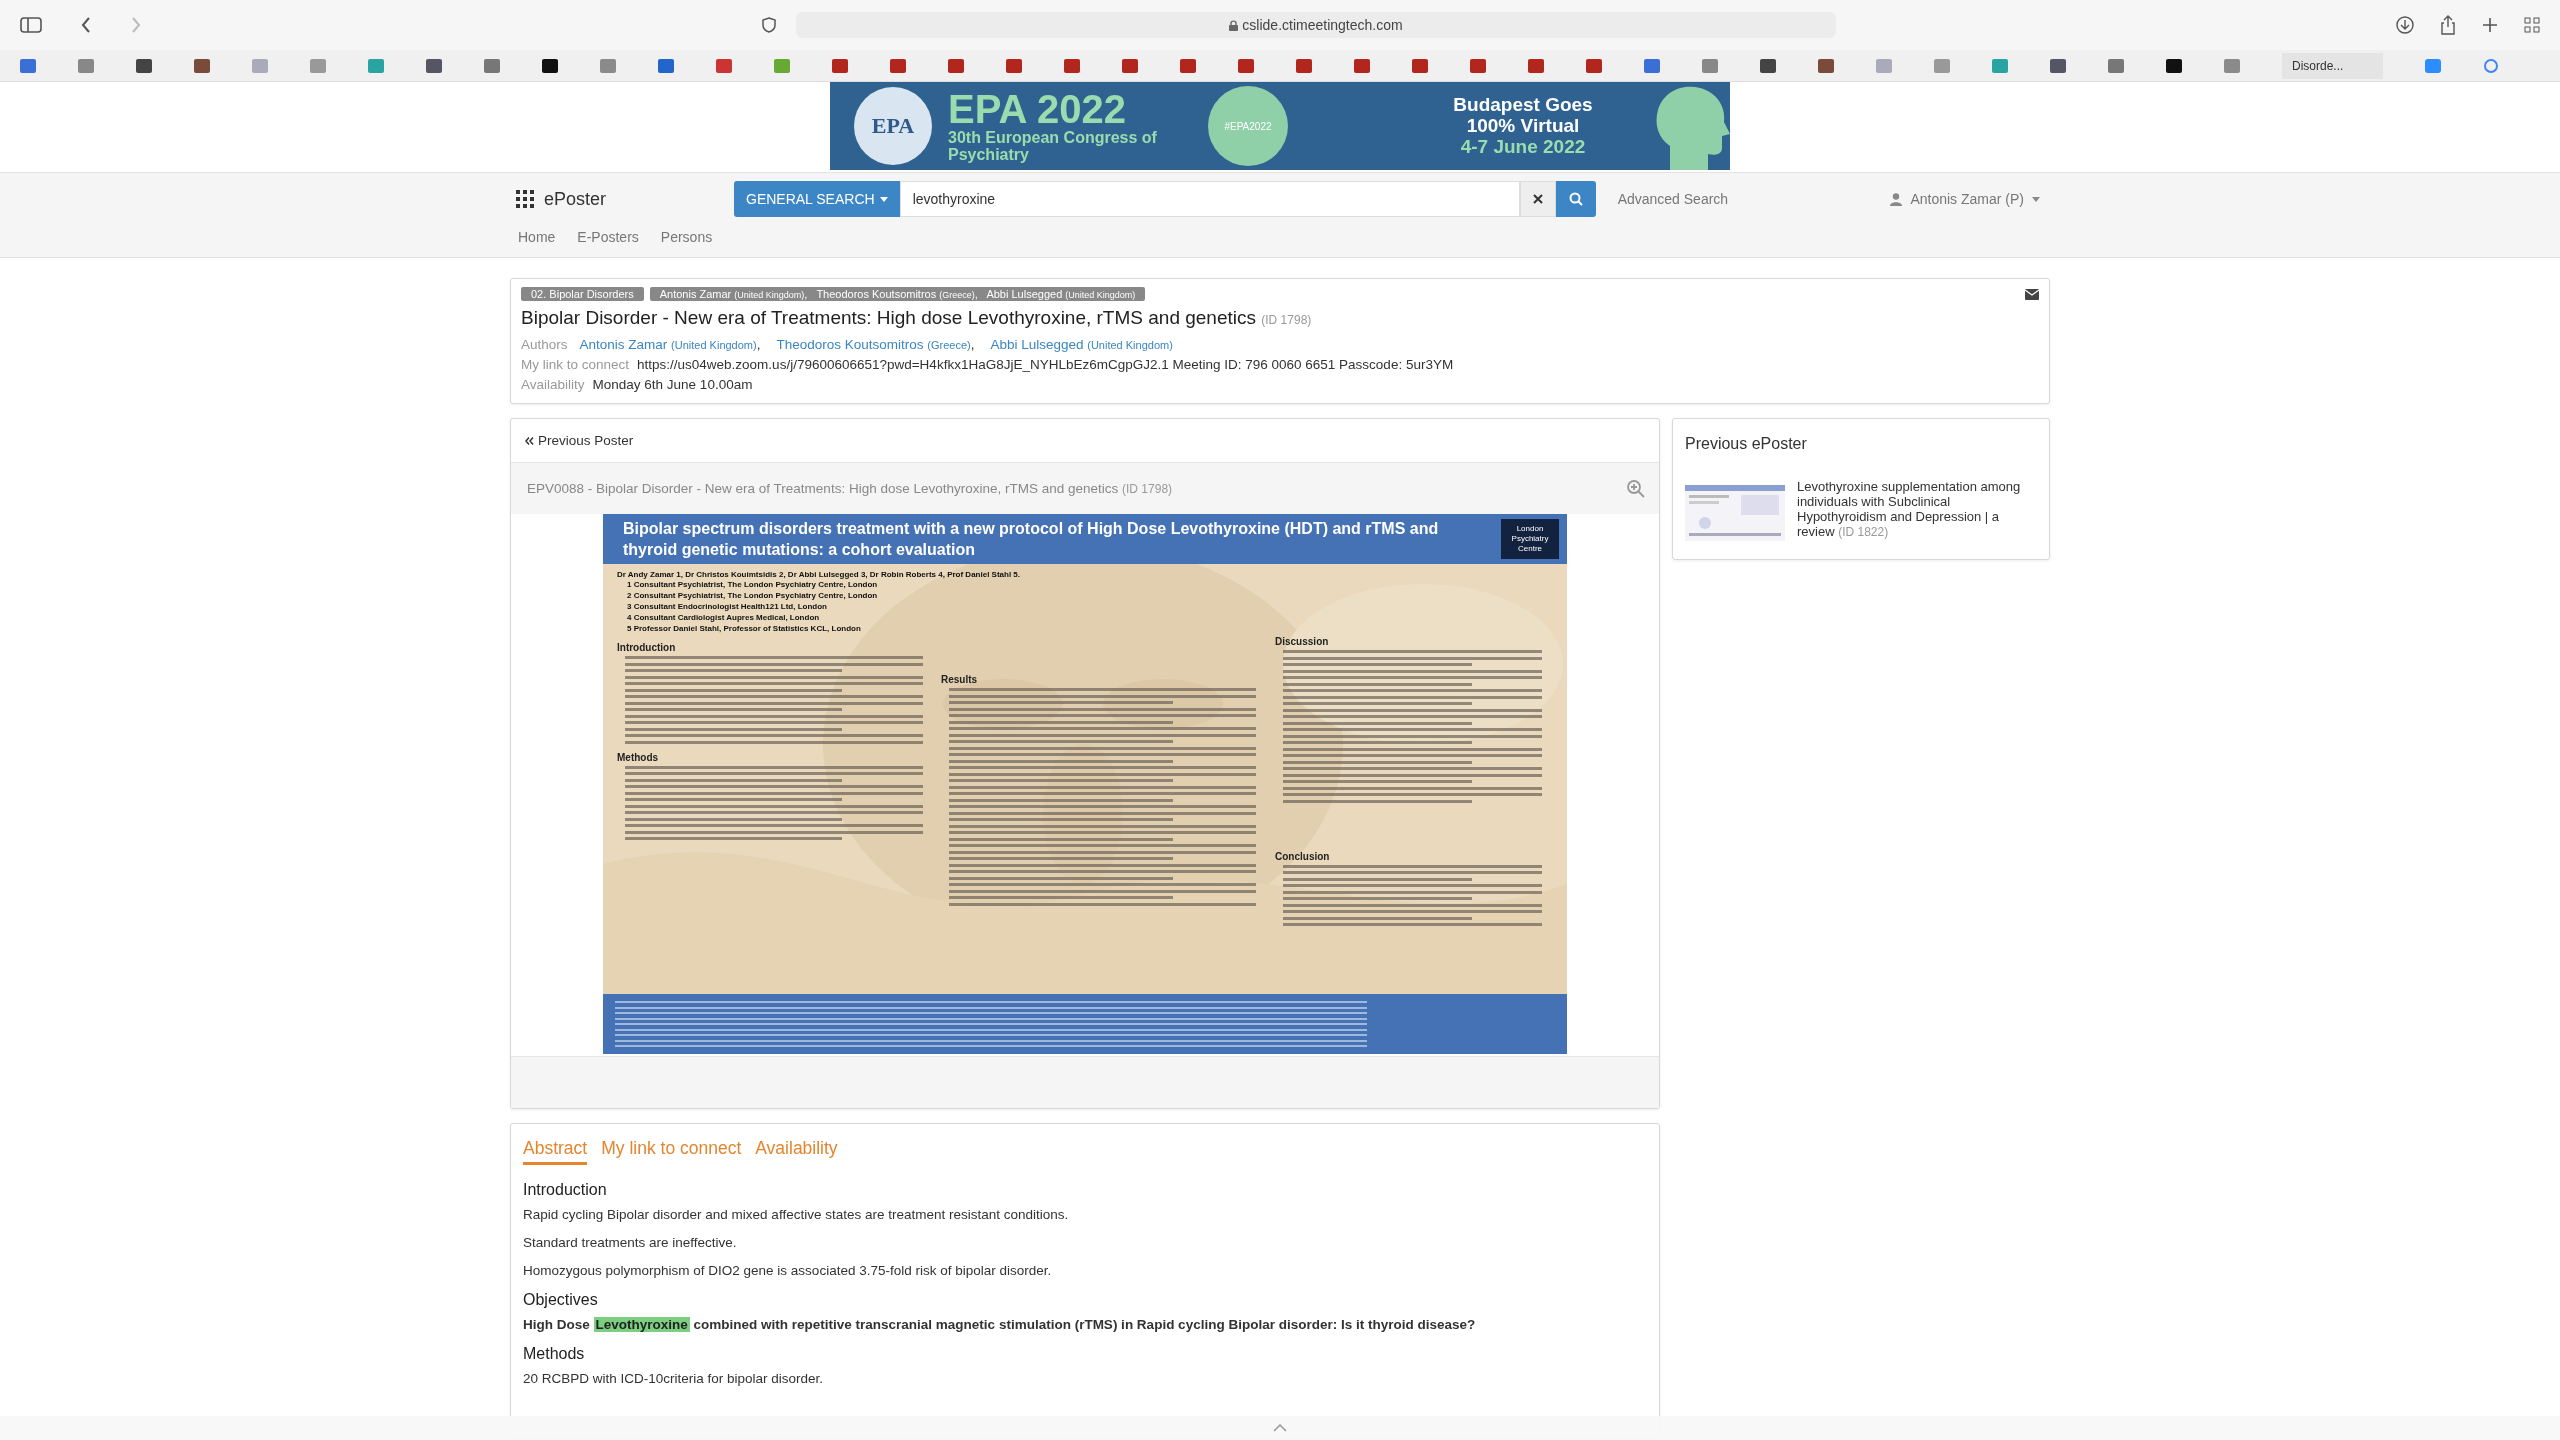 The height and width of the screenshot is (1440, 2560). Describe the element at coordinates (744, 628) in the screenshot. I see `poster-affiliation: 5 Professor Daniel Stahl, Professor of Statistics KCL, London` at that location.